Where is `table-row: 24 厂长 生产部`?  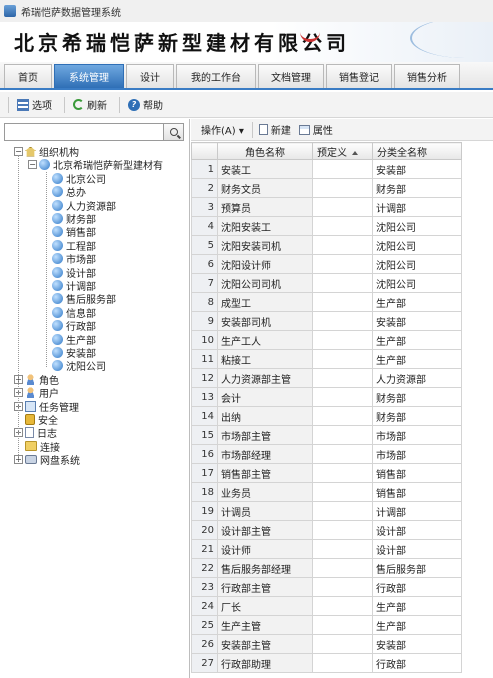 table-row: 24 厂长 生产部 is located at coordinates (326, 606).